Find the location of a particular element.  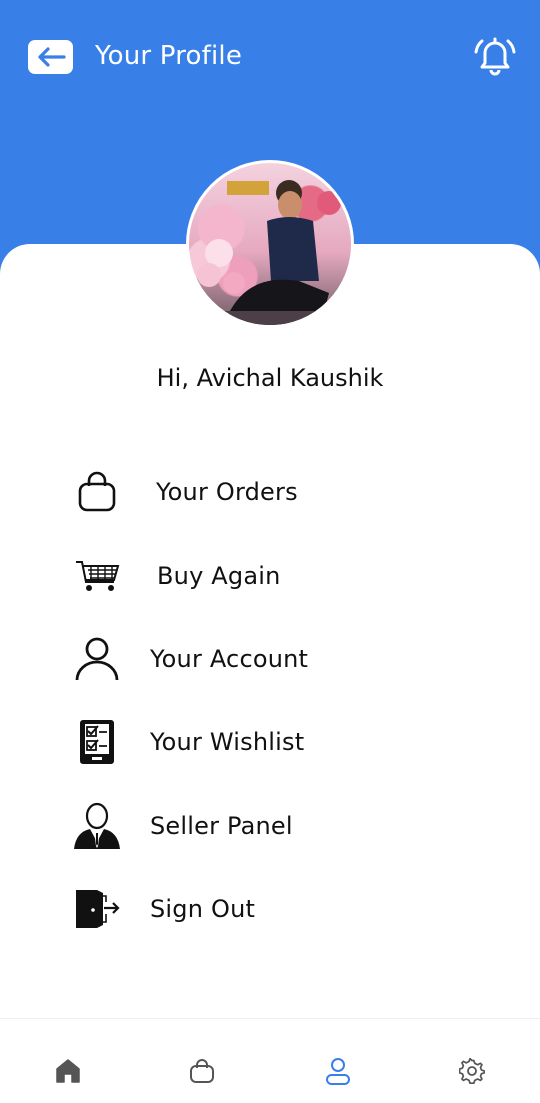

menu-item-seller-panel: Seller Panel is located at coordinates (270, 826).